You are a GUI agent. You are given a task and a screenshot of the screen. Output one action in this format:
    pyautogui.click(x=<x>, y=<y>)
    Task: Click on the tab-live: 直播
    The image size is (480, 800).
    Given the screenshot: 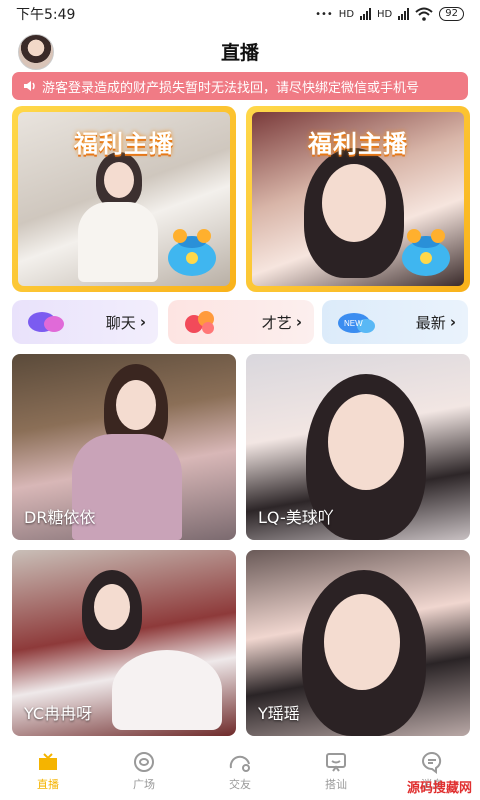 What is the action you would take?
    pyautogui.click(x=48, y=770)
    